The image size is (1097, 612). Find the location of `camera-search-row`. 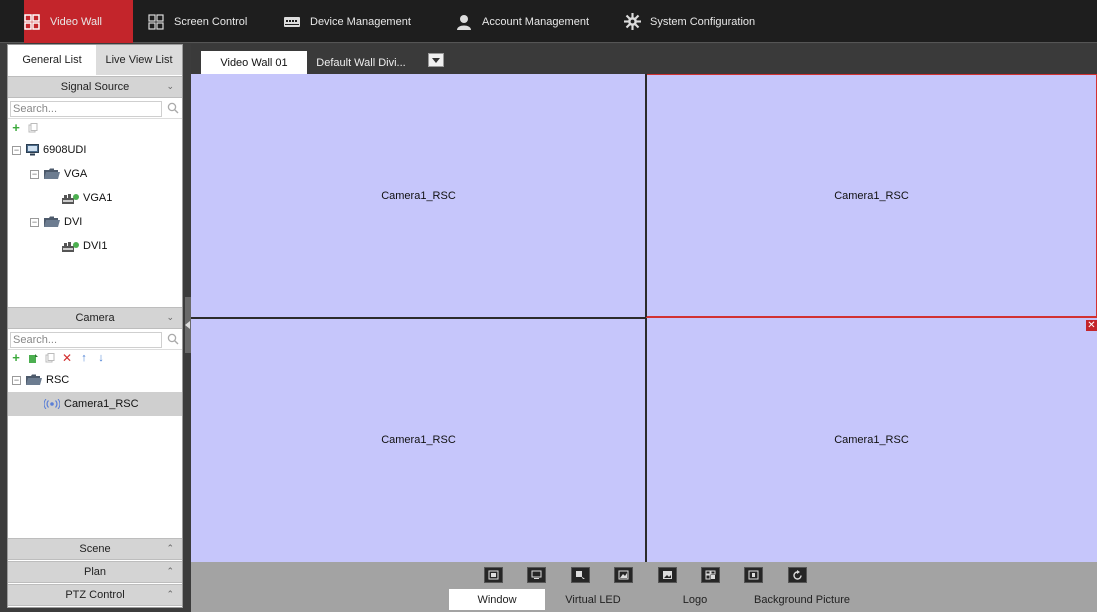

camera-search-row is located at coordinates (95, 340).